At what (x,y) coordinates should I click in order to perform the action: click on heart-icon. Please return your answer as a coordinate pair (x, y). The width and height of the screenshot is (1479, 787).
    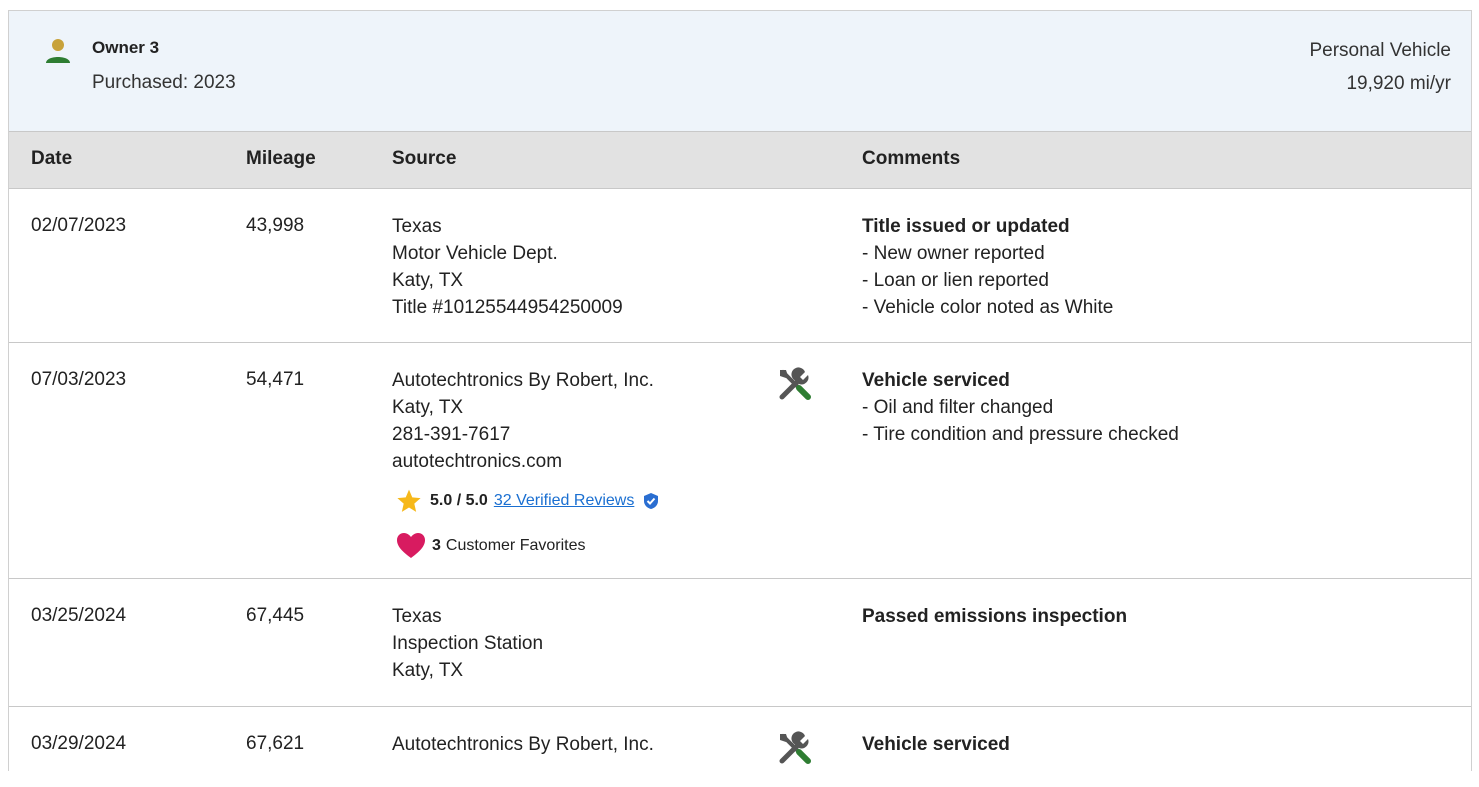
    Looking at the image, I should click on (411, 545).